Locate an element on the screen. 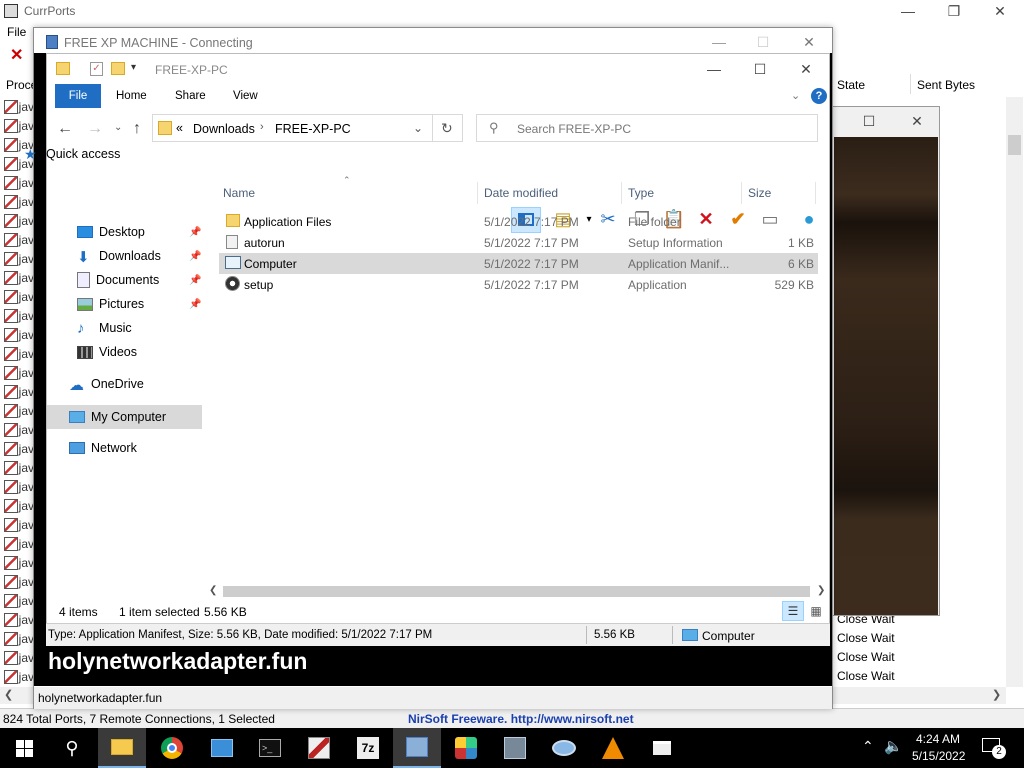  conn-close-button: ✕ is located at coordinates (809, 42).